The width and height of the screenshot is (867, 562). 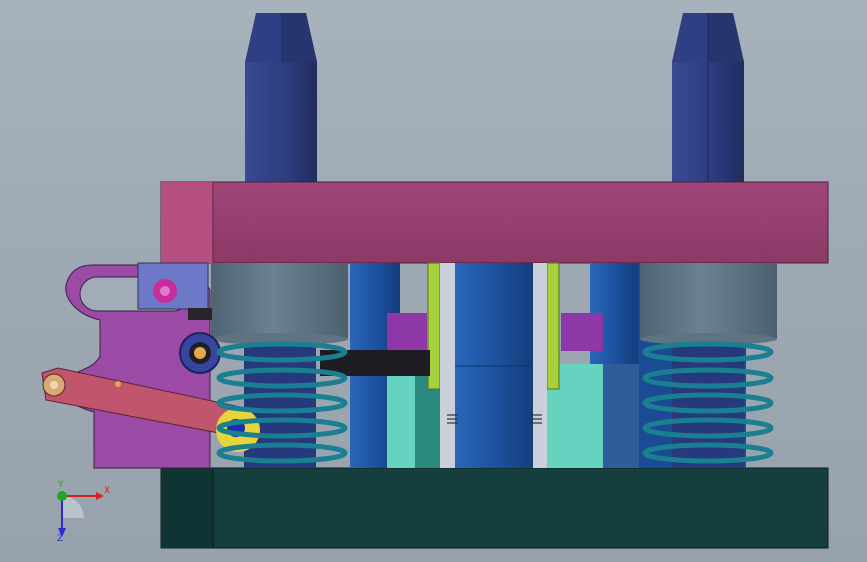 What do you see at coordinates (107, 491) in the screenshot?
I see `x-axis-label: X` at bounding box center [107, 491].